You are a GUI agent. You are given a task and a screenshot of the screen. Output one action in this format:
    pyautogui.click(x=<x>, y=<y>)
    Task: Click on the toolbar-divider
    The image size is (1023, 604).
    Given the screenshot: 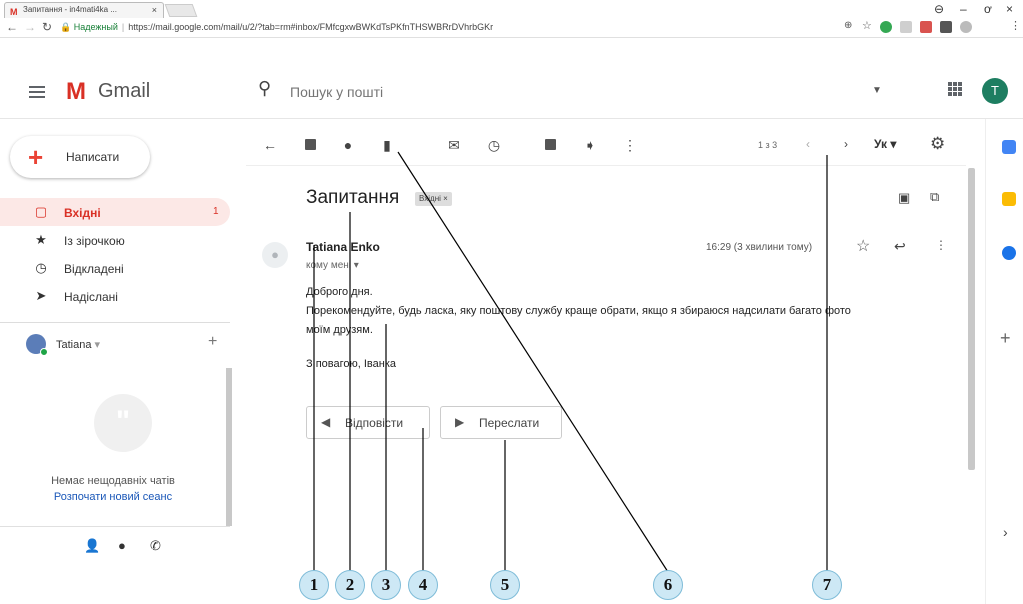 What is the action you would take?
    pyautogui.click(x=606, y=165)
    